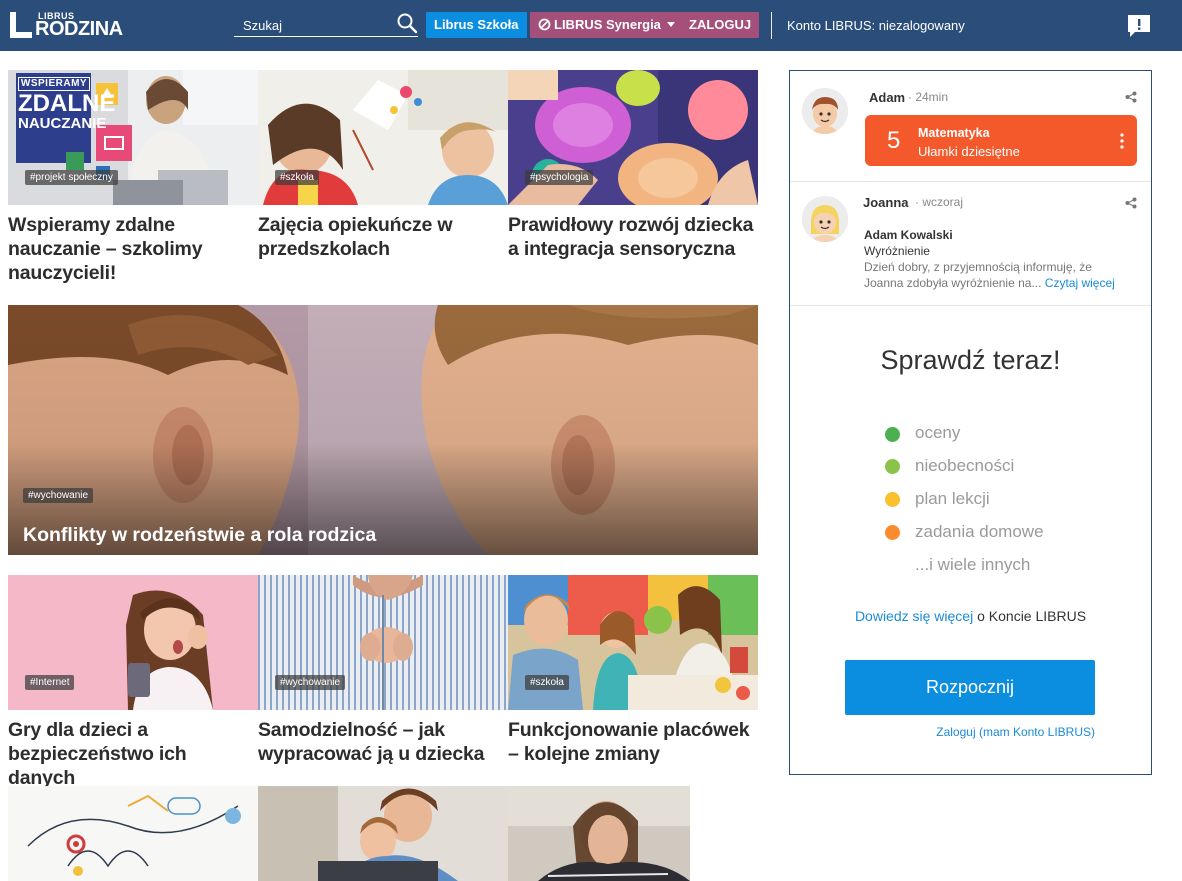 The image size is (1182, 881). I want to click on grade-card: 5 Matematyka Ułamki dziesiętne, so click(1001, 140).